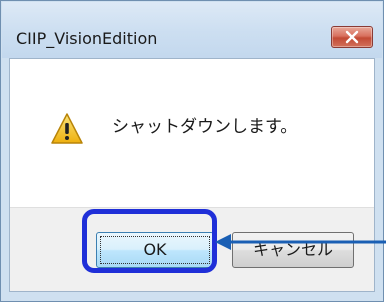 This screenshot has height=304, width=386. I want to click on cancel-button: キャンセル, so click(293, 250).